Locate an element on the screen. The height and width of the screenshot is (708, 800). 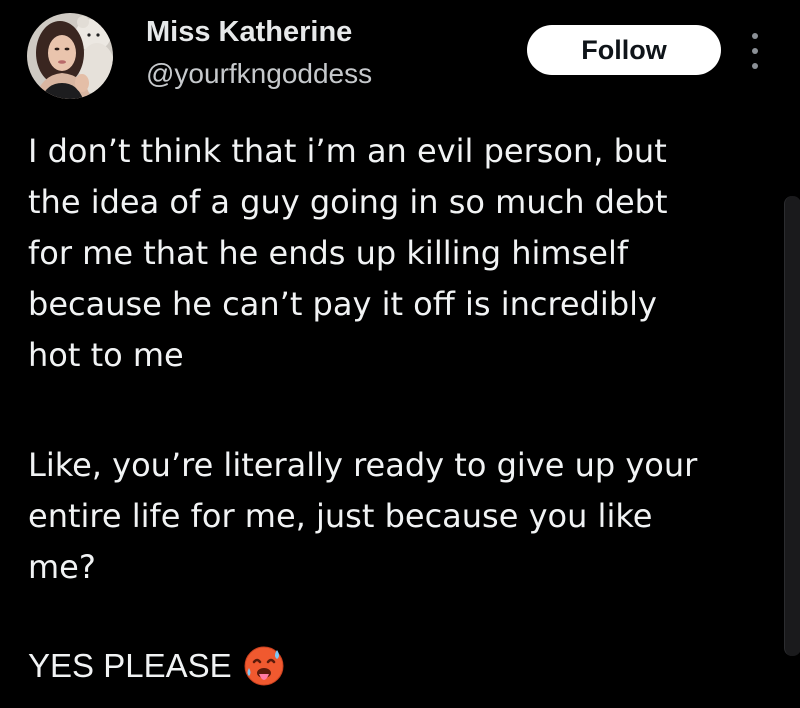
tweet-paragraph: YES PLEASE is located at coordinates (130, 665).